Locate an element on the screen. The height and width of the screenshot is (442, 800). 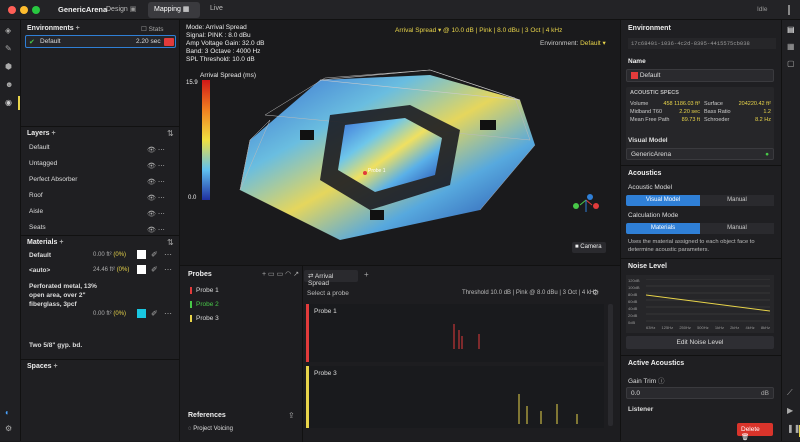
environment-t60: 2.20 sec is located at coordinates (148, 41).